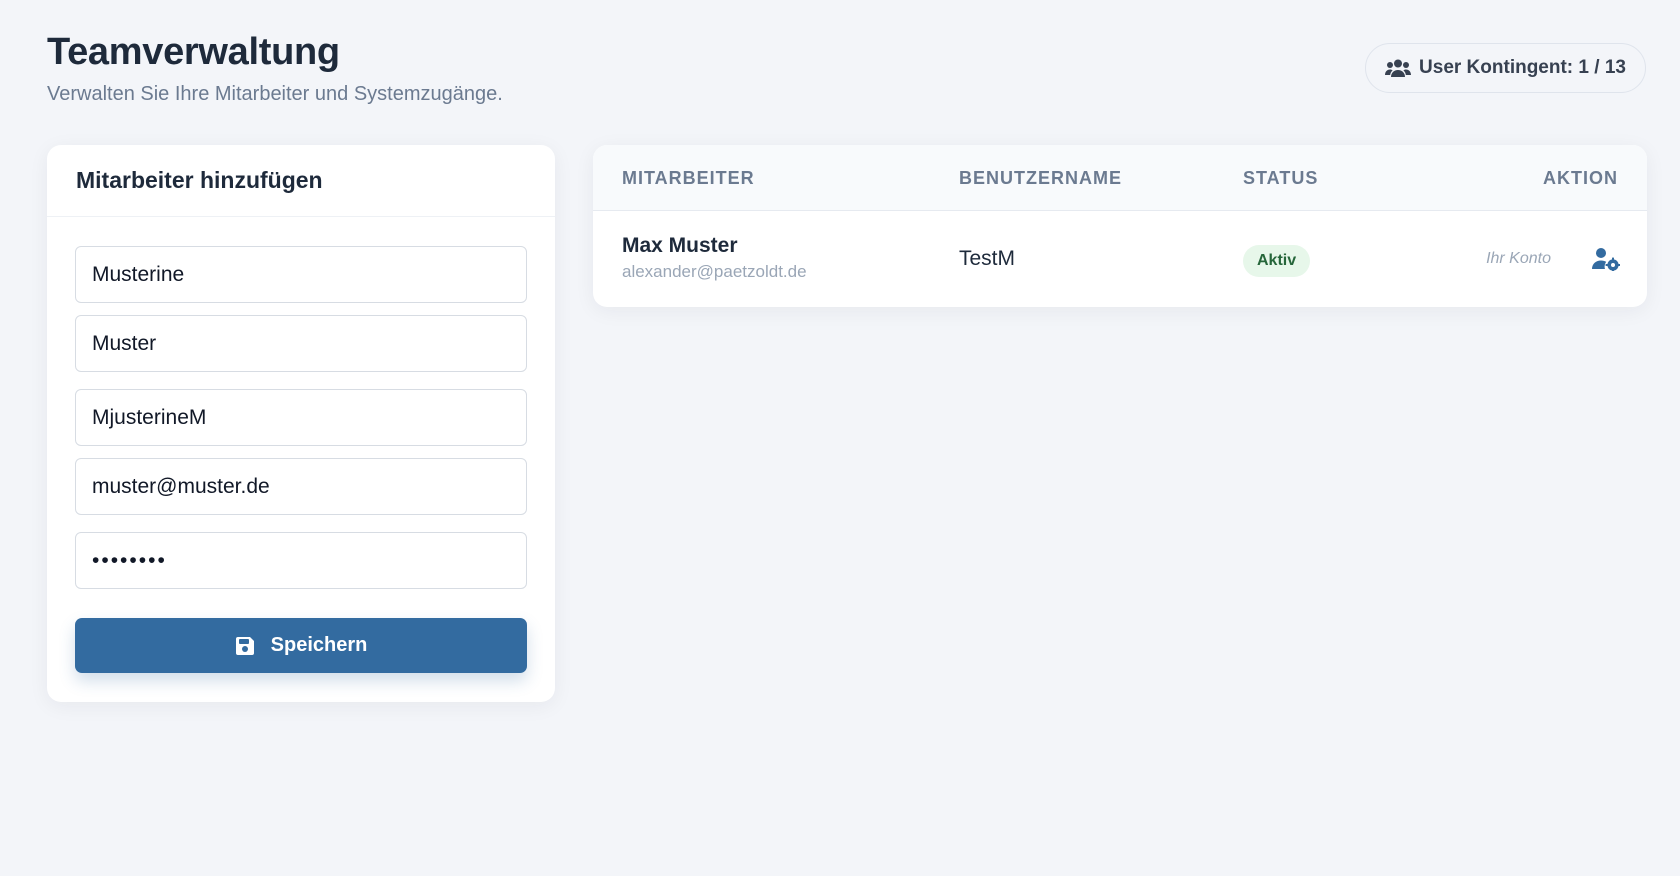 This screenshot has height=876, width=1680. I want to click on email-input, so click(301, 486).